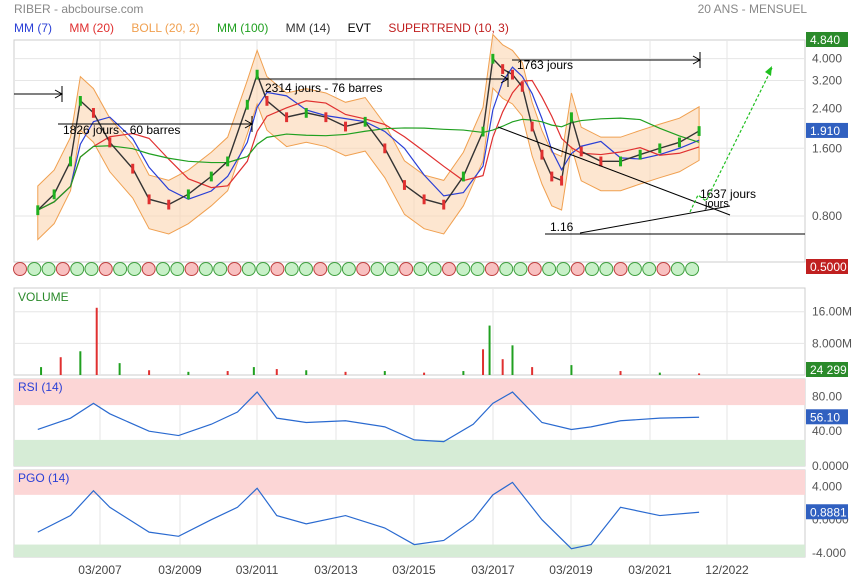  I want to click on x-tick-label: 03/2013, so click(336, 570).